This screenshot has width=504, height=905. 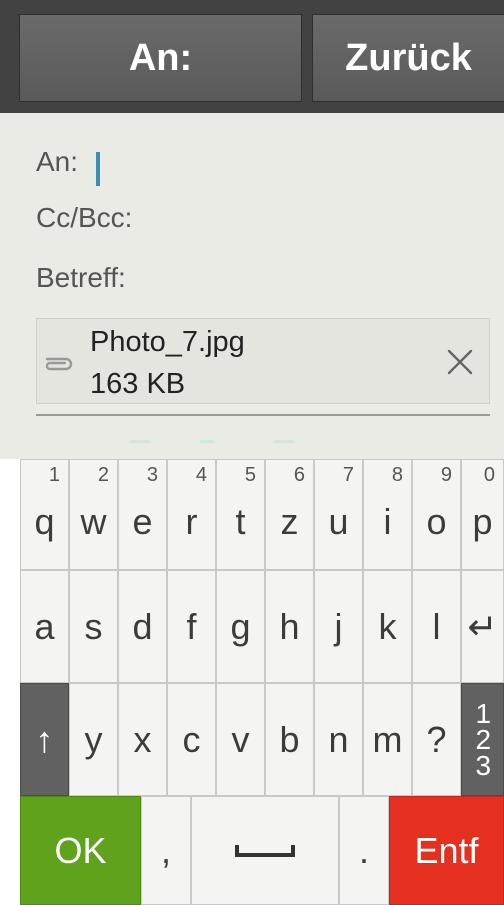 I want to click on to-field-label: An:, so click(x=57, y=161).